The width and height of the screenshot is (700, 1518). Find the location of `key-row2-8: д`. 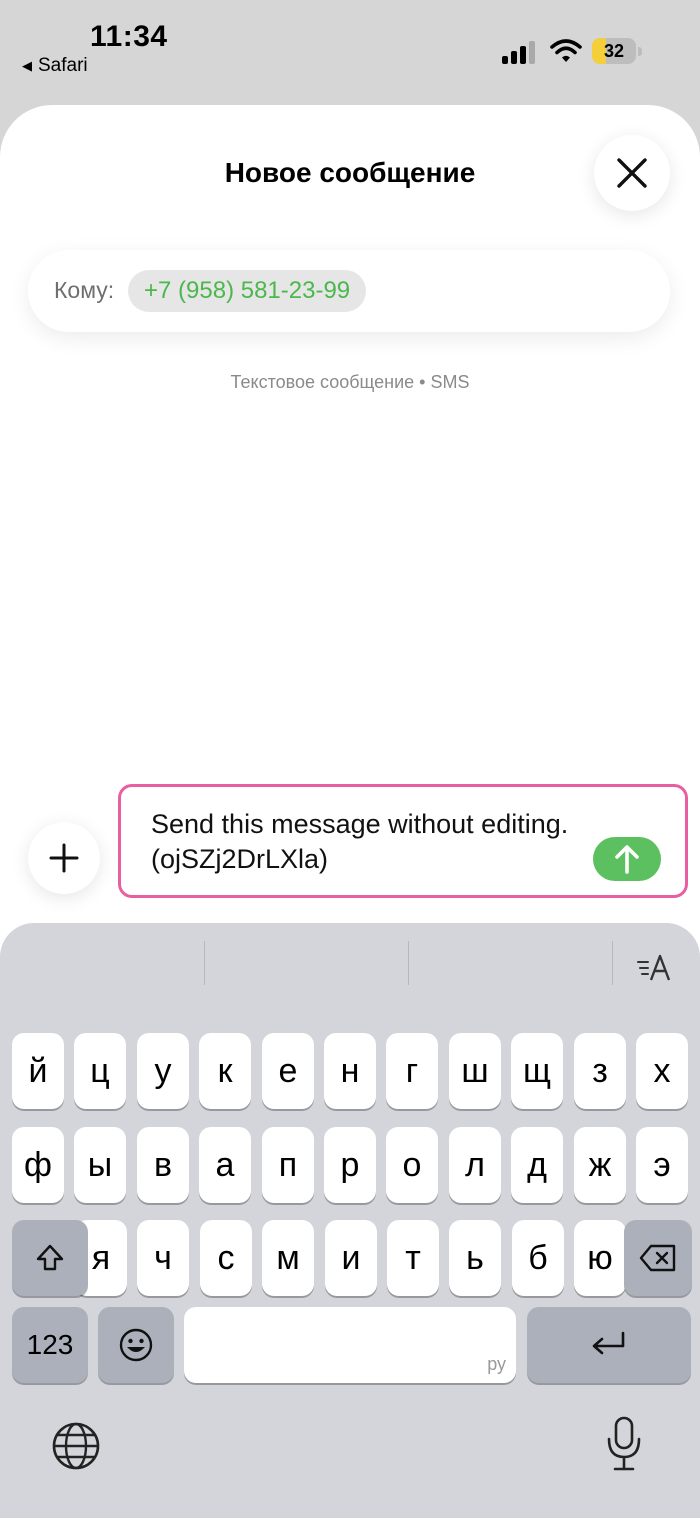

key-row2-8: д is located at coordinates (537, 1165).